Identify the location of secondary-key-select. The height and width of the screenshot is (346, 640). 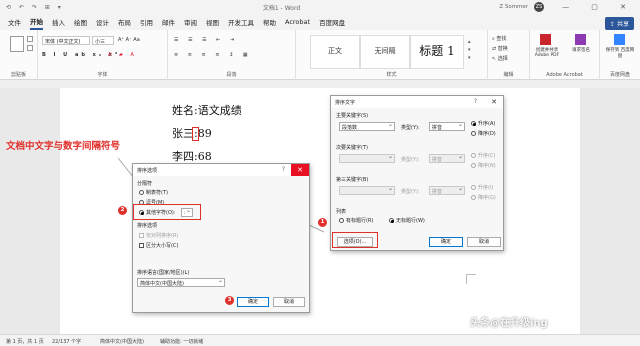
(367, 158).